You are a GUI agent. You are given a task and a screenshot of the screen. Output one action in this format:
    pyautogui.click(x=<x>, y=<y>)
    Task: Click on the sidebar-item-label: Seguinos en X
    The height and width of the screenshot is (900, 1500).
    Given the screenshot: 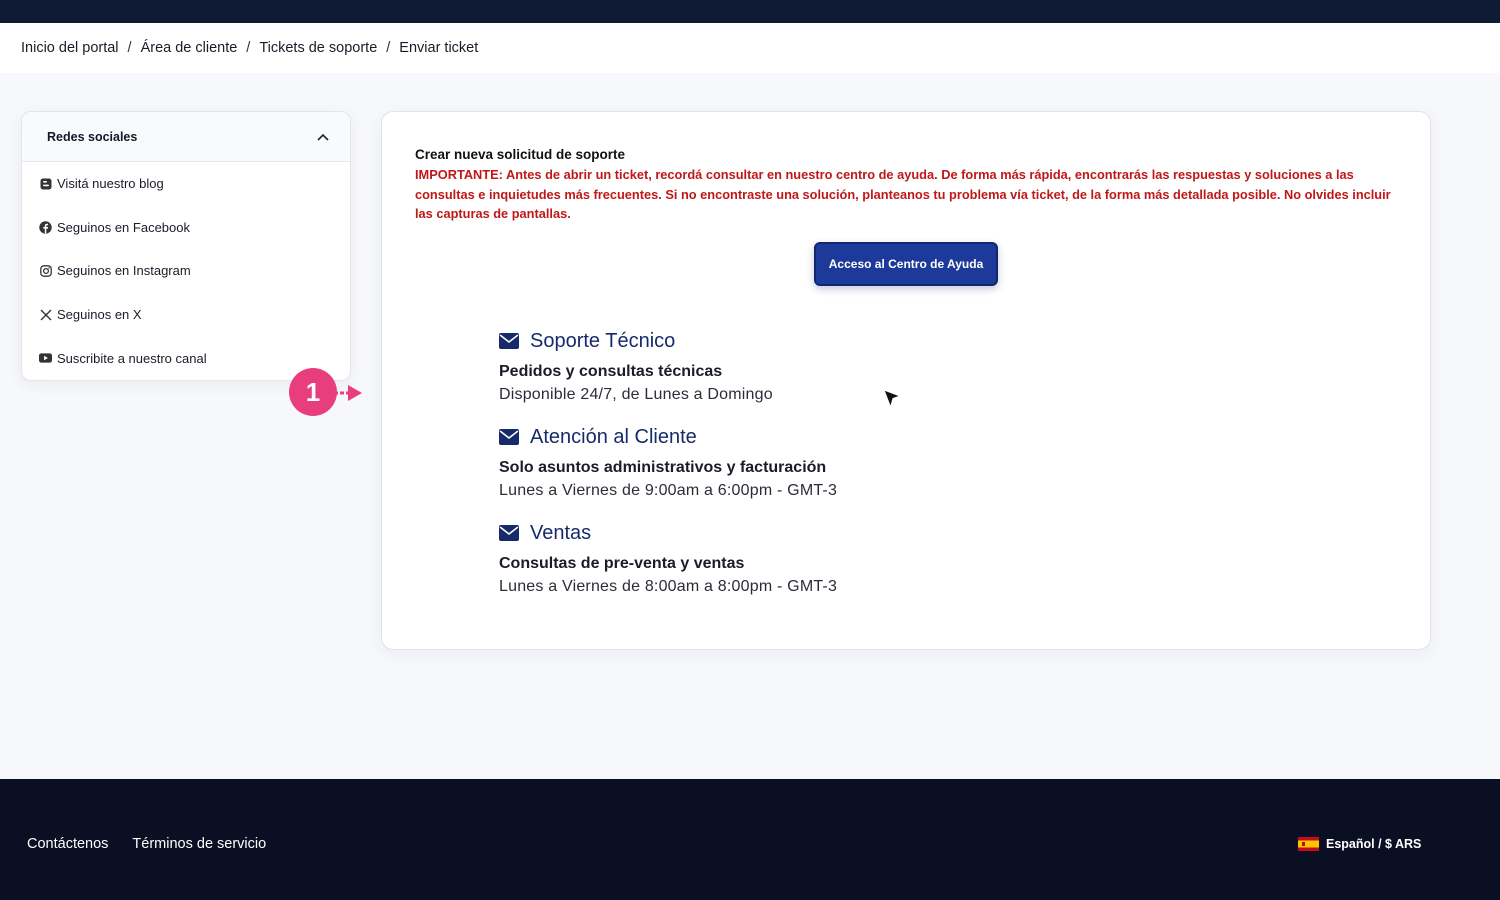 What is the action you would take?
    pyautogui.click(x=99, y=315)
    